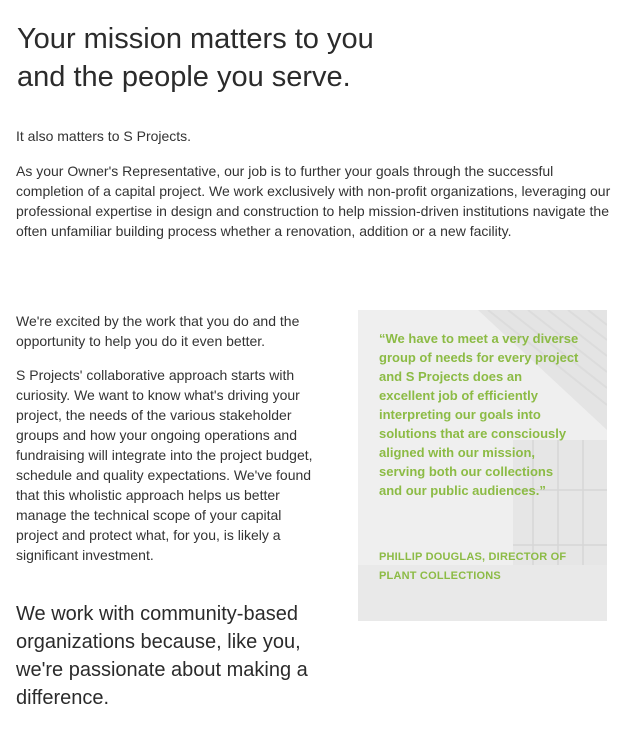 The width and height of the screenshot is (631, 729). I want to click on intro-short-text: It also matters to S Projects., so click(104, 136).